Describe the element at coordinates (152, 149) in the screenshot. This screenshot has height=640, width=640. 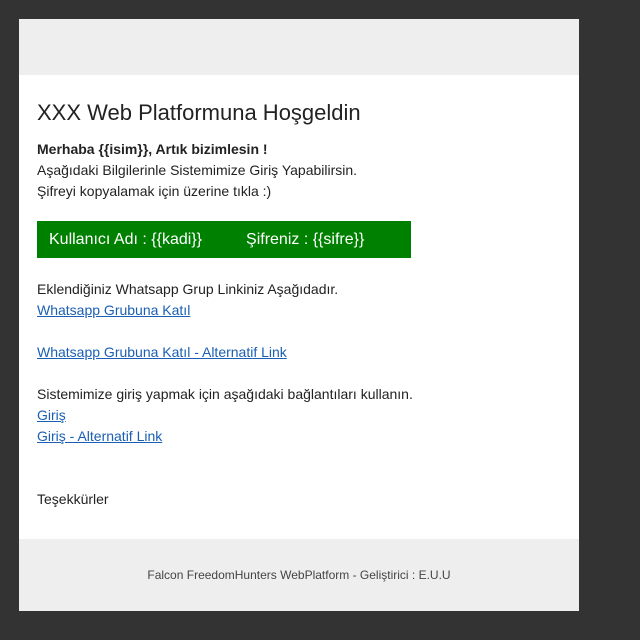
I see `greeting-headline: Merhaba {{isim}}, Artık bizimlesin !` at that location.